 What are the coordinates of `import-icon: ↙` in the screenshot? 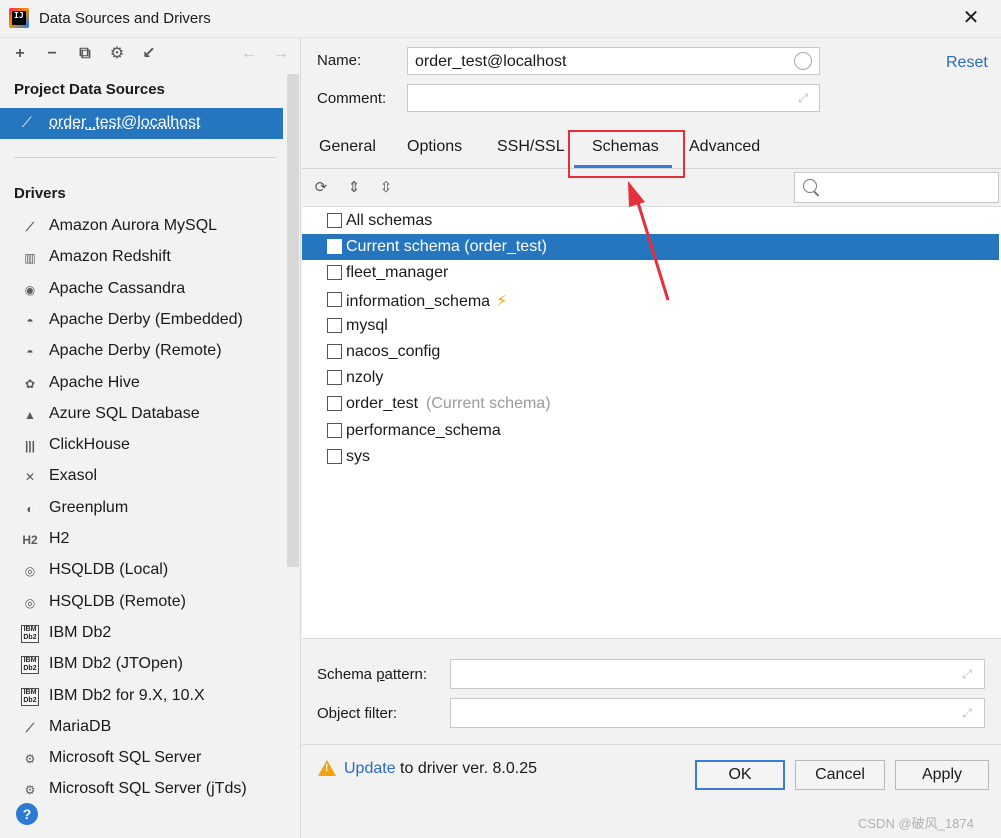 It's located at (149, 54).